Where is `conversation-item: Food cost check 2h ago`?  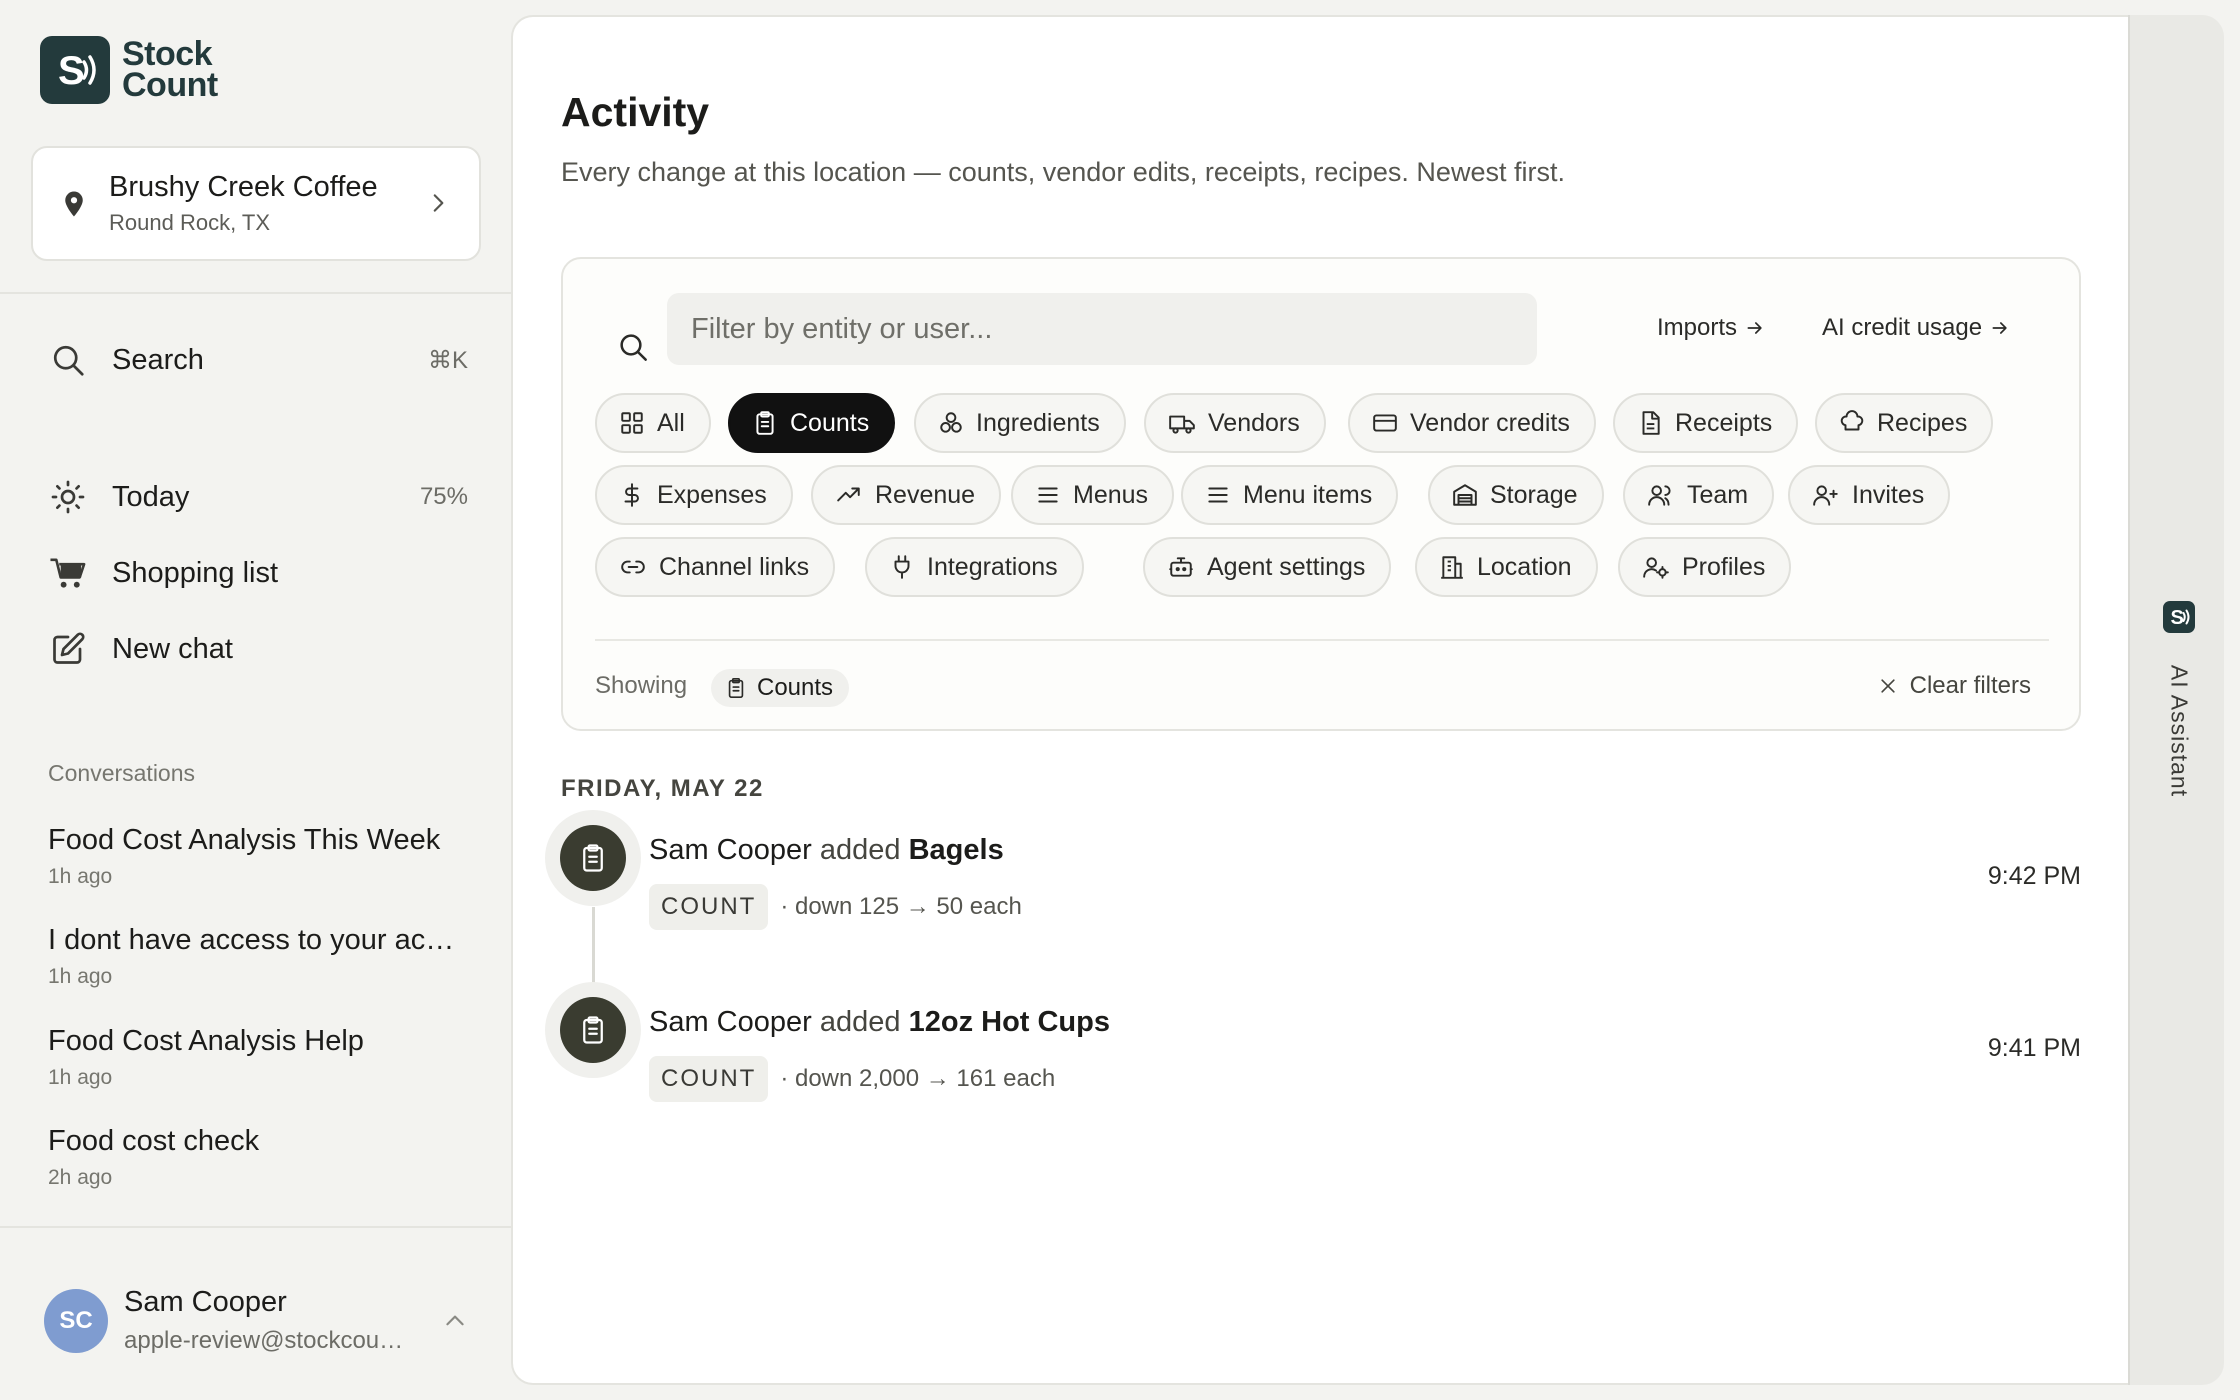
conversation-item: Food cost check 2h ago is located at coordinates (263, 1157).